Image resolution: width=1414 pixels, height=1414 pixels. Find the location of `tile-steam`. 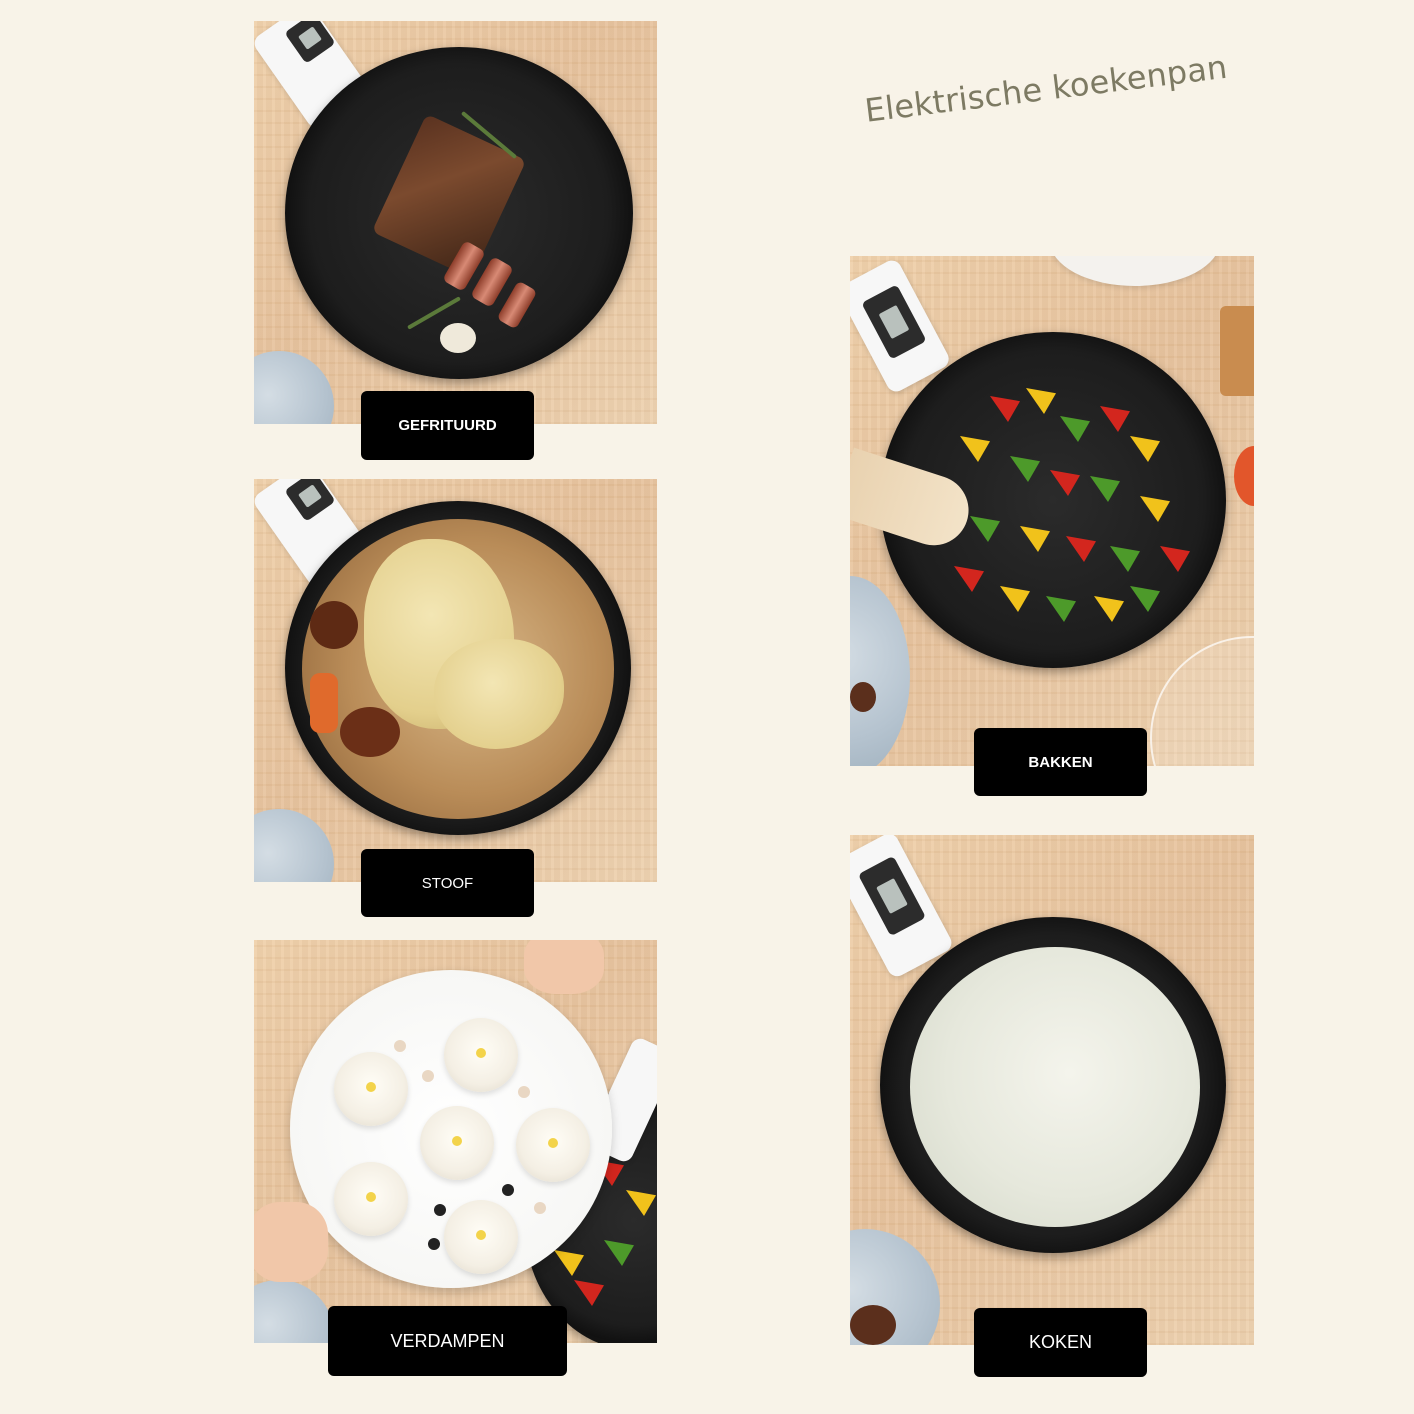

tile-steam is located at coordinates (455, 1141).